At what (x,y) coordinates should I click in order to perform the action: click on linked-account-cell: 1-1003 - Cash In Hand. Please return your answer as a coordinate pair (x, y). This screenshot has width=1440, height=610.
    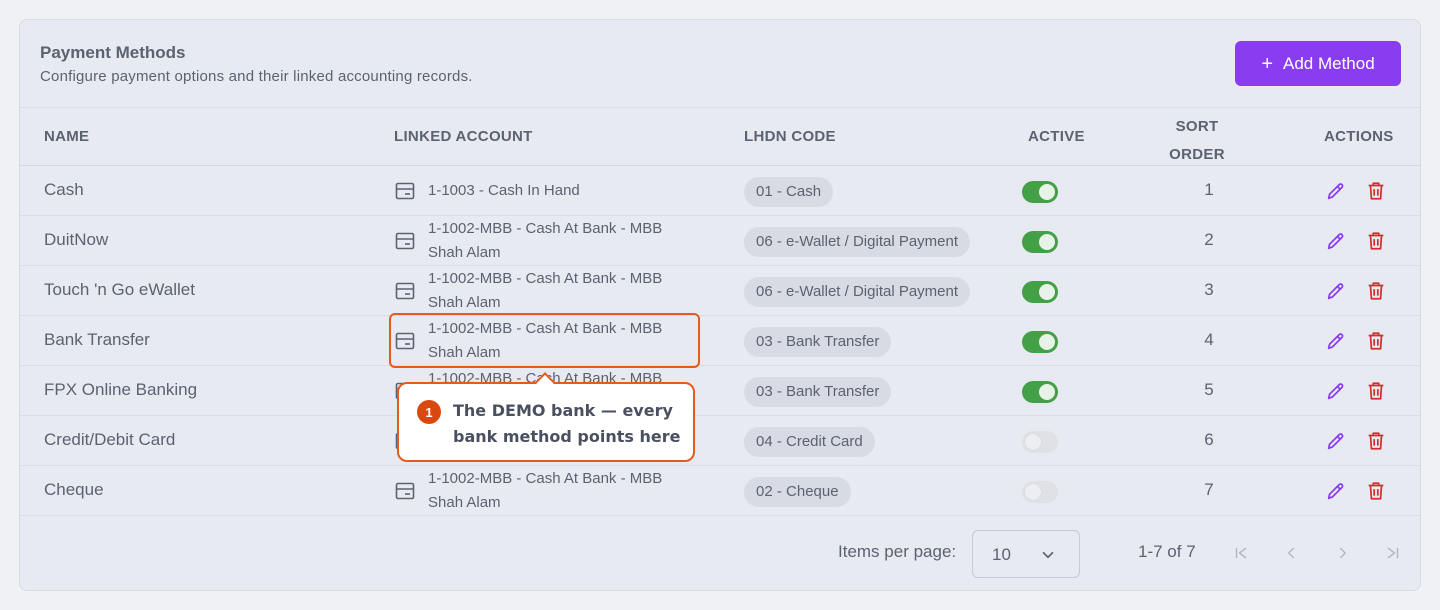
    Looking at the image, I should click on (541, 191).